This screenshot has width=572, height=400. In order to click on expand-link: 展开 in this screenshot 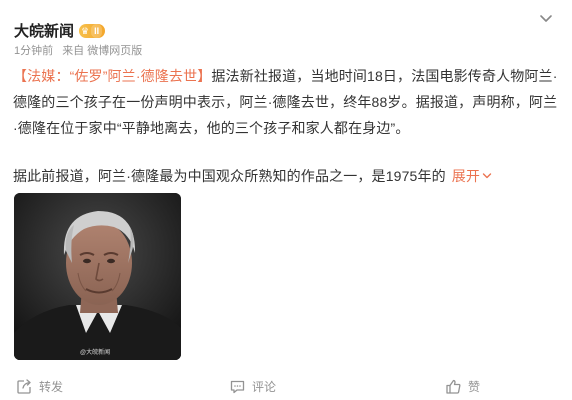, I will do `click(472, 176)`.